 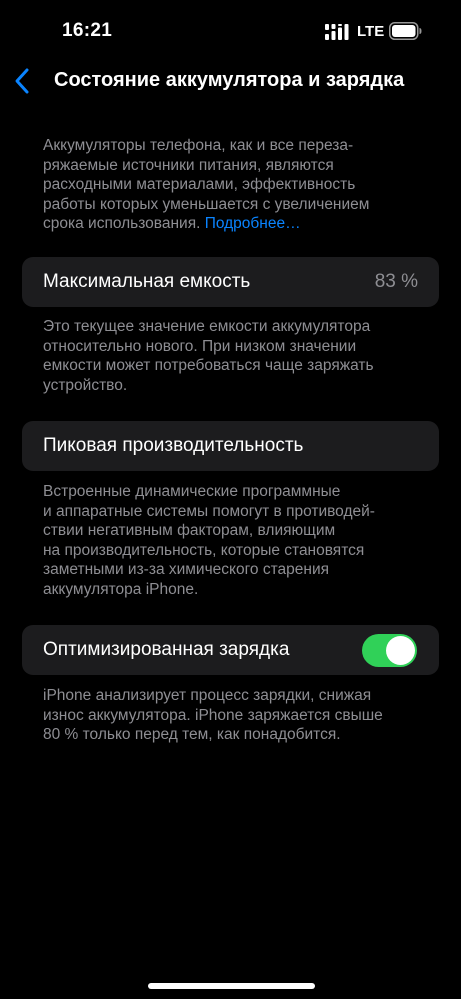 What do you see at coordinates (337, 32) in the screenshot?
I see `signal-bars-icon` at bounding box center [337, 32].